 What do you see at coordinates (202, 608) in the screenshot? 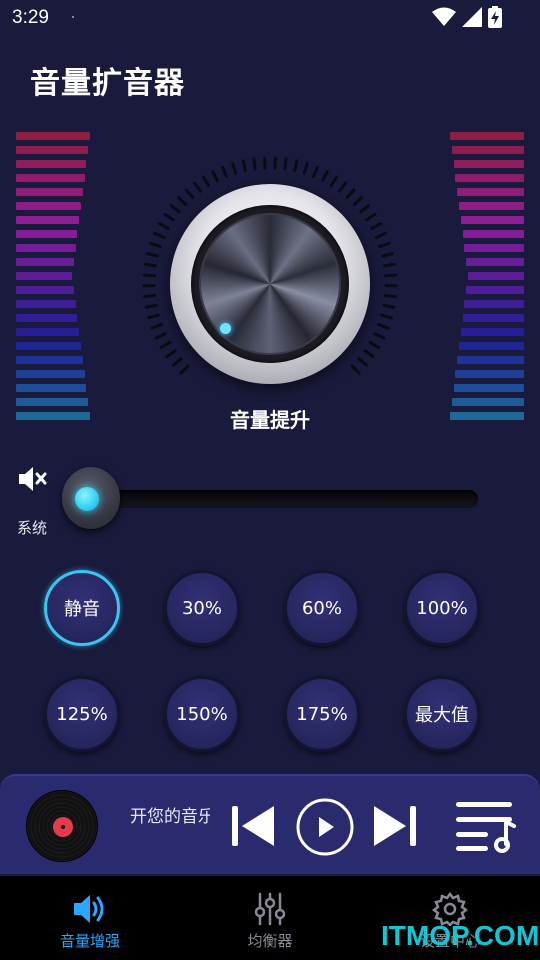
I see `preset-30-button: 30%` at bounding box center [202, 608].